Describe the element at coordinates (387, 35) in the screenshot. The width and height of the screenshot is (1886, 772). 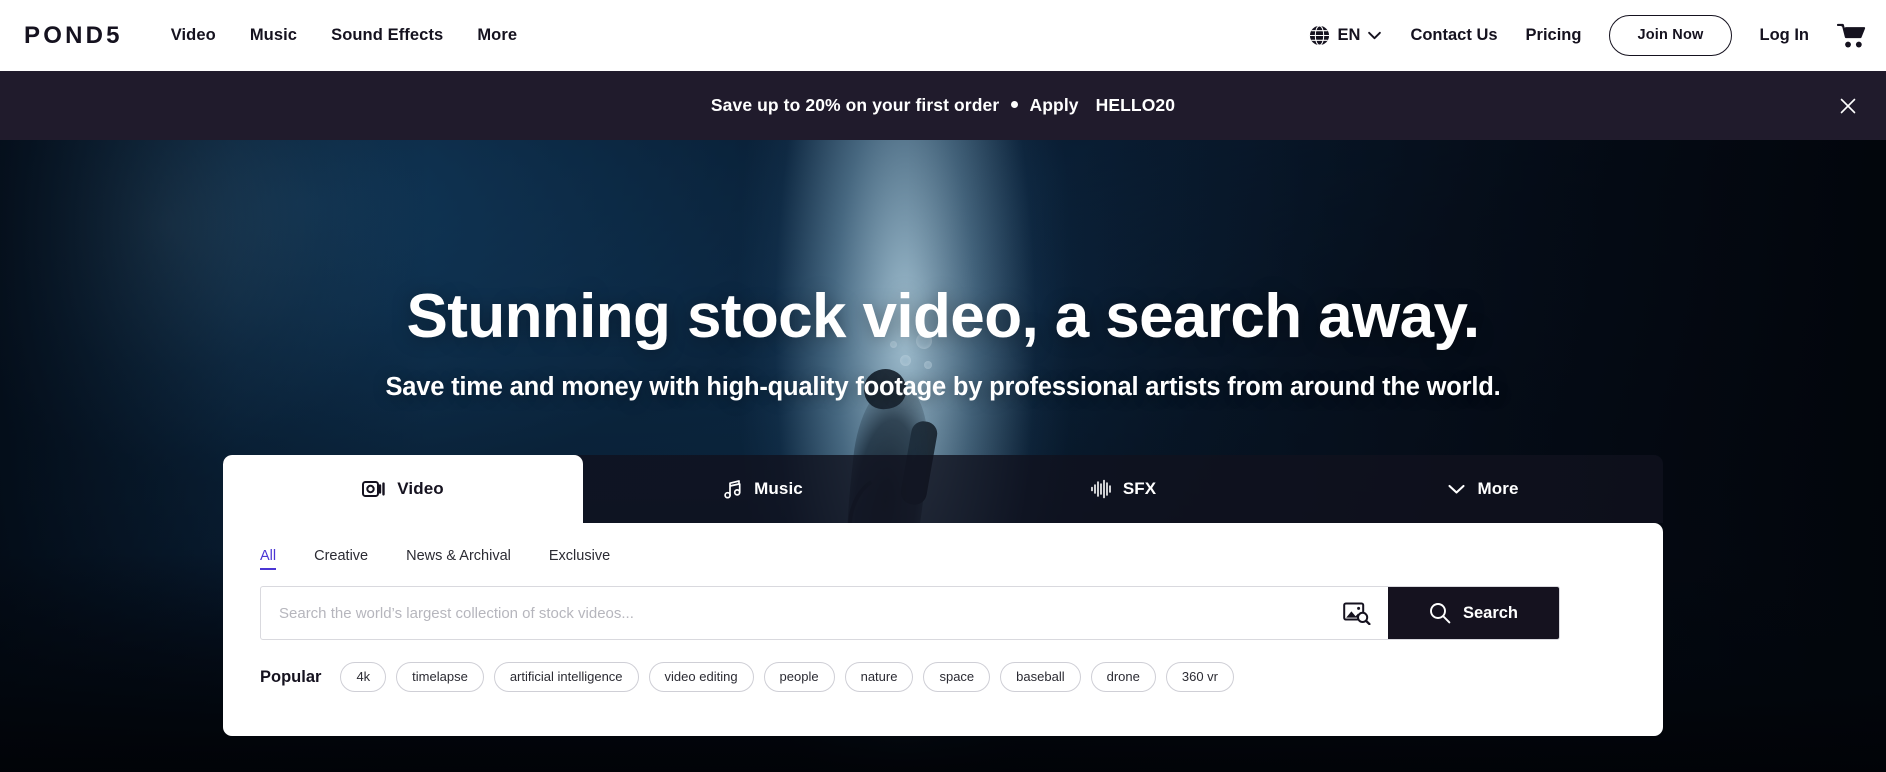
I see `nav-item-sound-effects: Sound Effects` at that location.